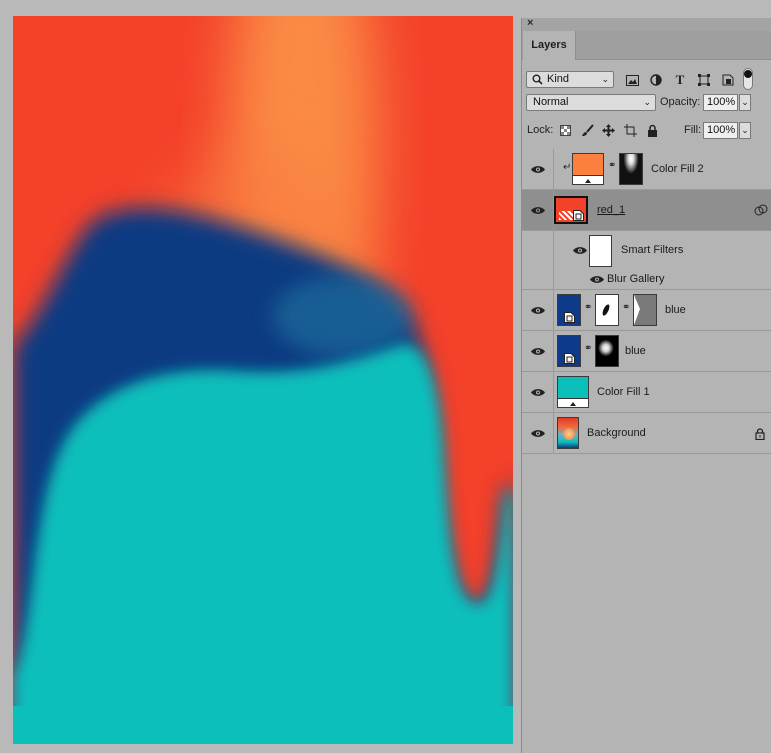  What do you see at coordinates (646, 24) in the screenshot?
I see `panel-header-bar: ×` at bounding box center [646, 24].